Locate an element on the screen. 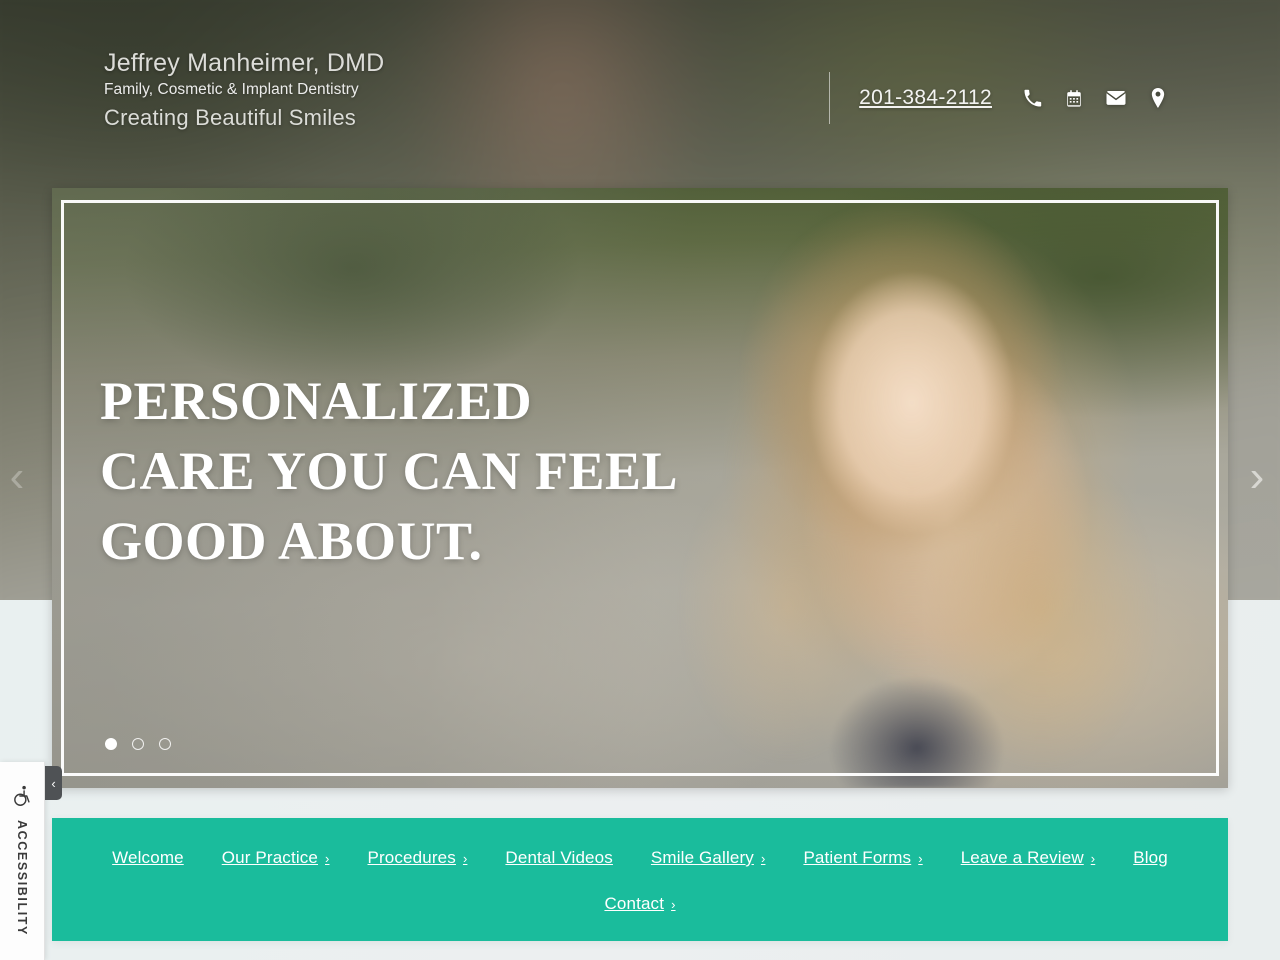 This screenshot has width=1280, height=960. practice-tagline: Family, Cosmetic & Implant Dentistry is located at coordinates (231, 90).